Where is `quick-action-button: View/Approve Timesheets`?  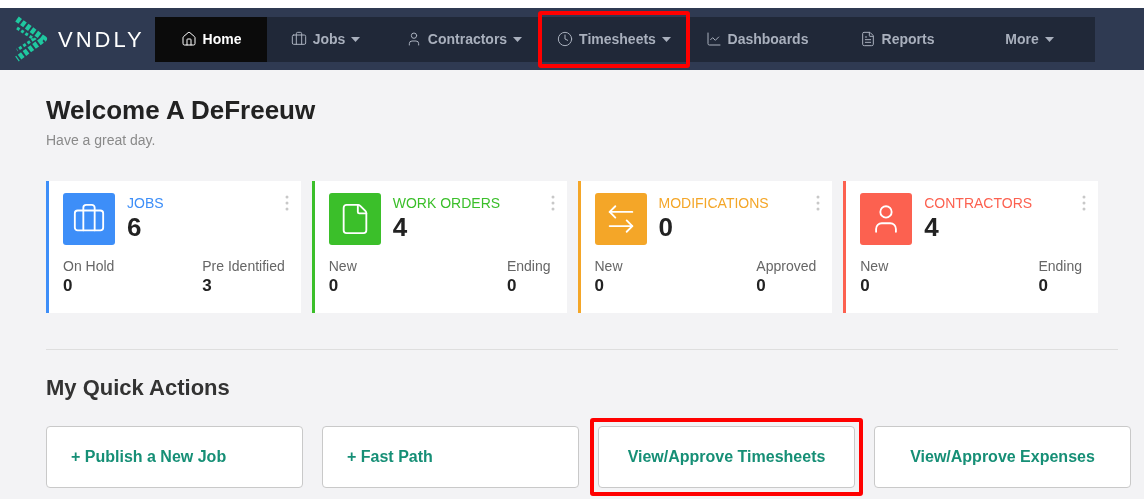
quick-action-button: View/Approve Timesheets is located at coordinates (726, 457).